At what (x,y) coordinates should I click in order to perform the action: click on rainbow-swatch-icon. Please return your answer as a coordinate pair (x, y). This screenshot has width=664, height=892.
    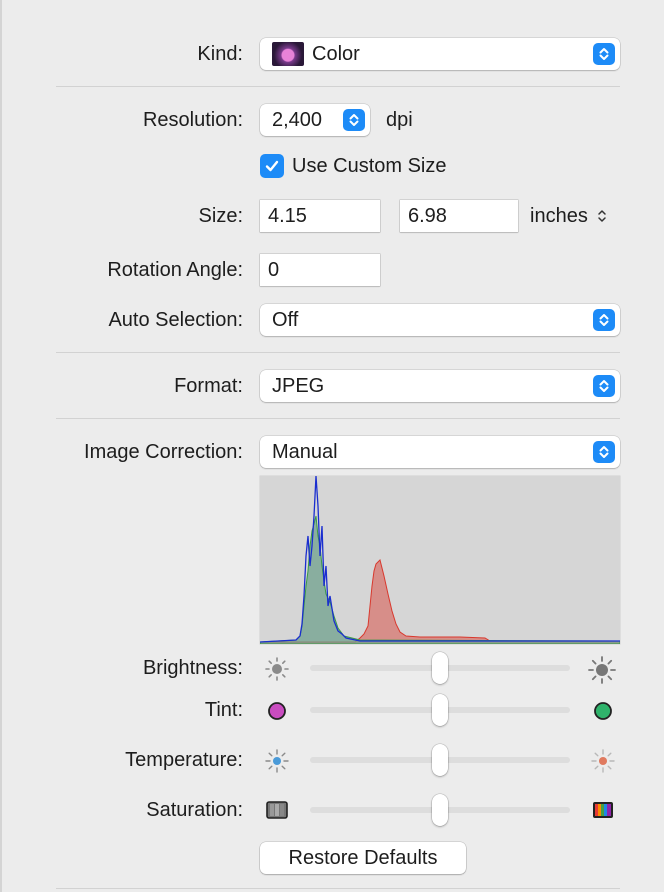
    Looking at the image, I should click on (603, 810).